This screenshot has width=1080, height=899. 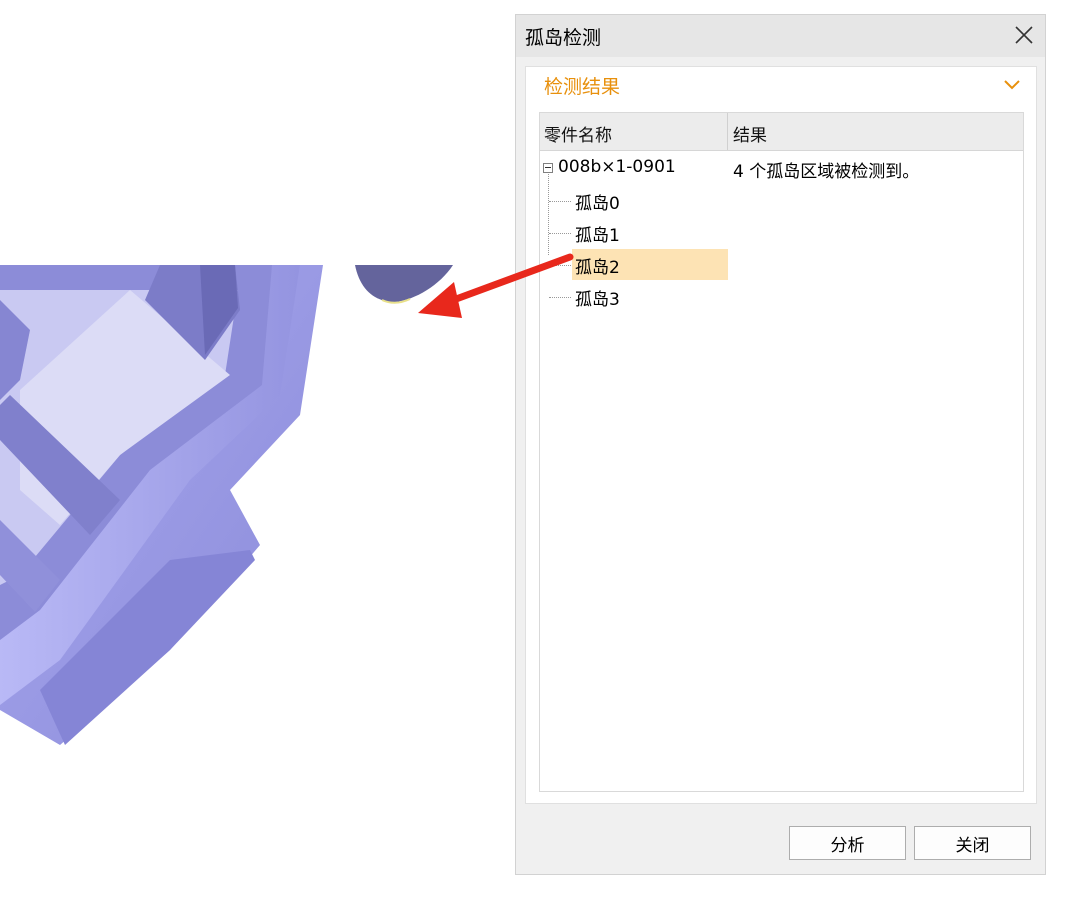 What do you see at coordinates (578, 133) in the screenshot?
I see `column-part-name: 零件名称` at bounding box center [578, 133].